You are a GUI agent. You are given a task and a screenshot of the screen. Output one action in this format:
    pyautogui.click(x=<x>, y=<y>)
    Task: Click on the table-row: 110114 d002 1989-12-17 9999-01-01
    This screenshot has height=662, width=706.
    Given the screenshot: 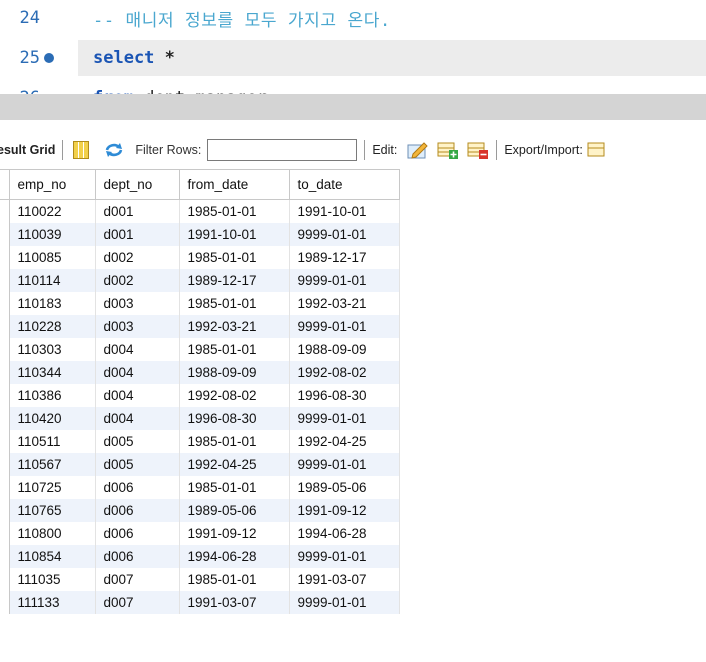 What is the action you would take?
    pyautogui.click(x=200, y=280)
    